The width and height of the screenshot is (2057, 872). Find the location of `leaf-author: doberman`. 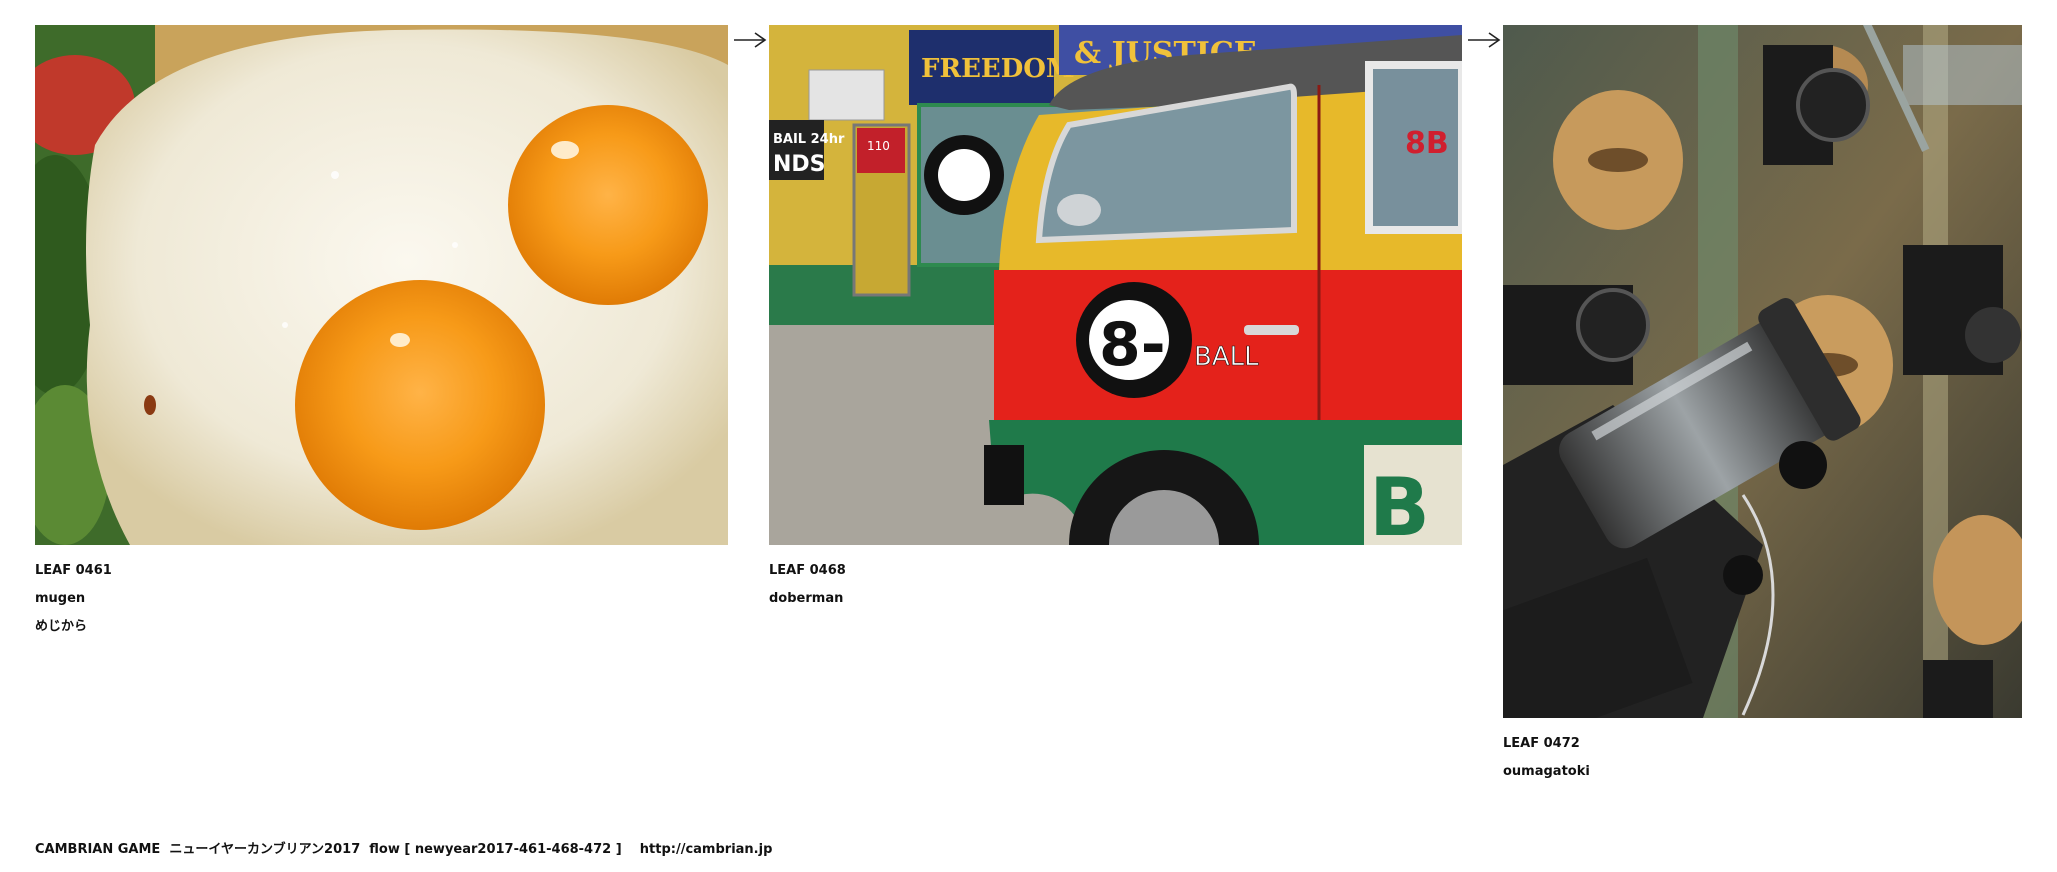

leaf-author: doberman is located at coordinates (1115, 599).